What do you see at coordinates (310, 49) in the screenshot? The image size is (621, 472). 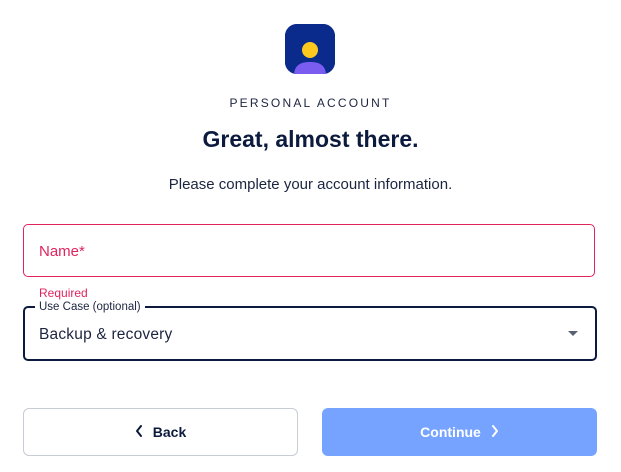 I see `app-logo-icon` at bounding box center [310, 49].